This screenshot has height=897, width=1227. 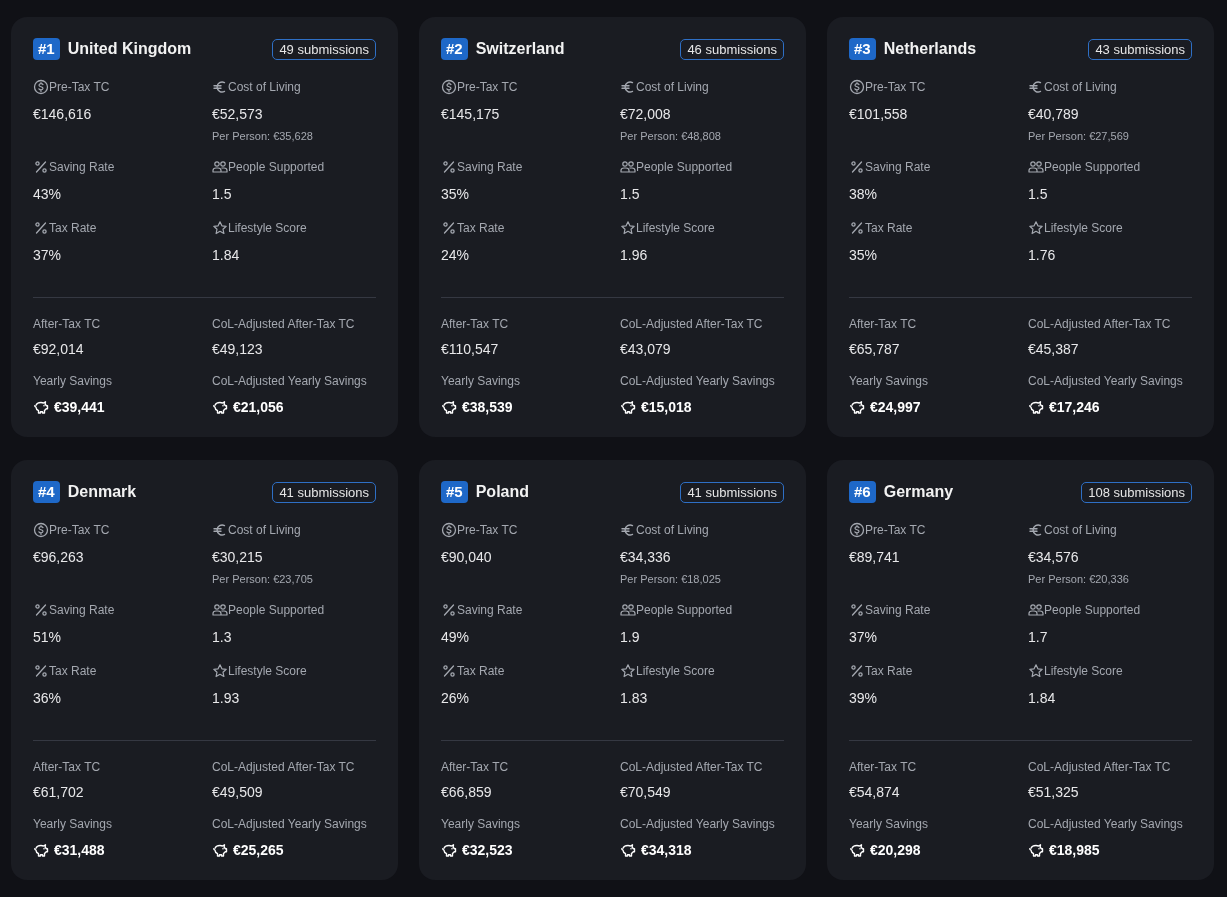 I want to click on metric-value: €40,789, so click(x=1054, y=114).